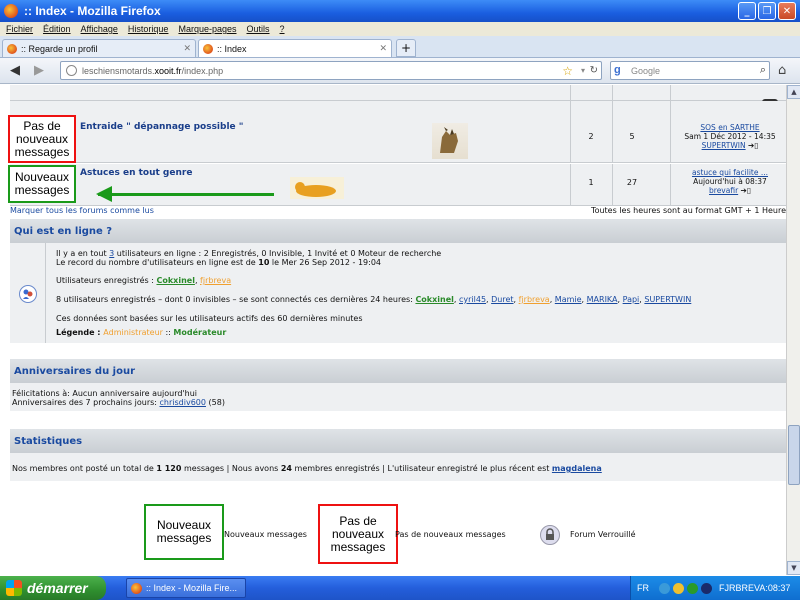  What do you see at coordinates (793, 568) in the screenshot?
I see `scroll-down-arrow-icon: ▼` at bounding box center [793, 568].